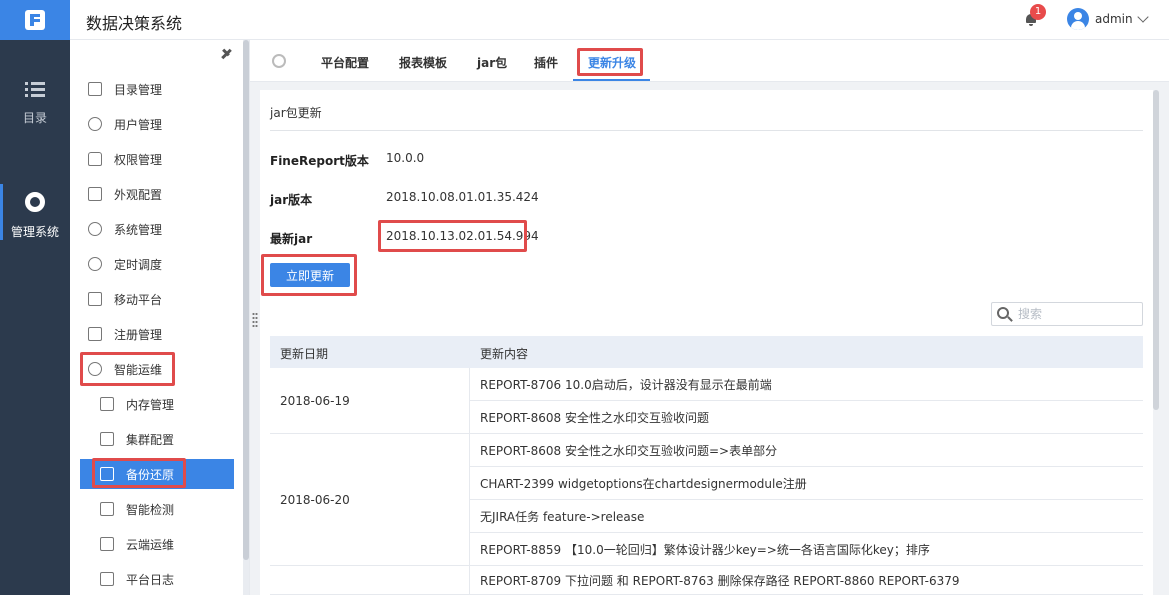  What do you see at coordinates (95, 264) in the screenshot?
I see `timer-icon` at bounding box center [95, 264].